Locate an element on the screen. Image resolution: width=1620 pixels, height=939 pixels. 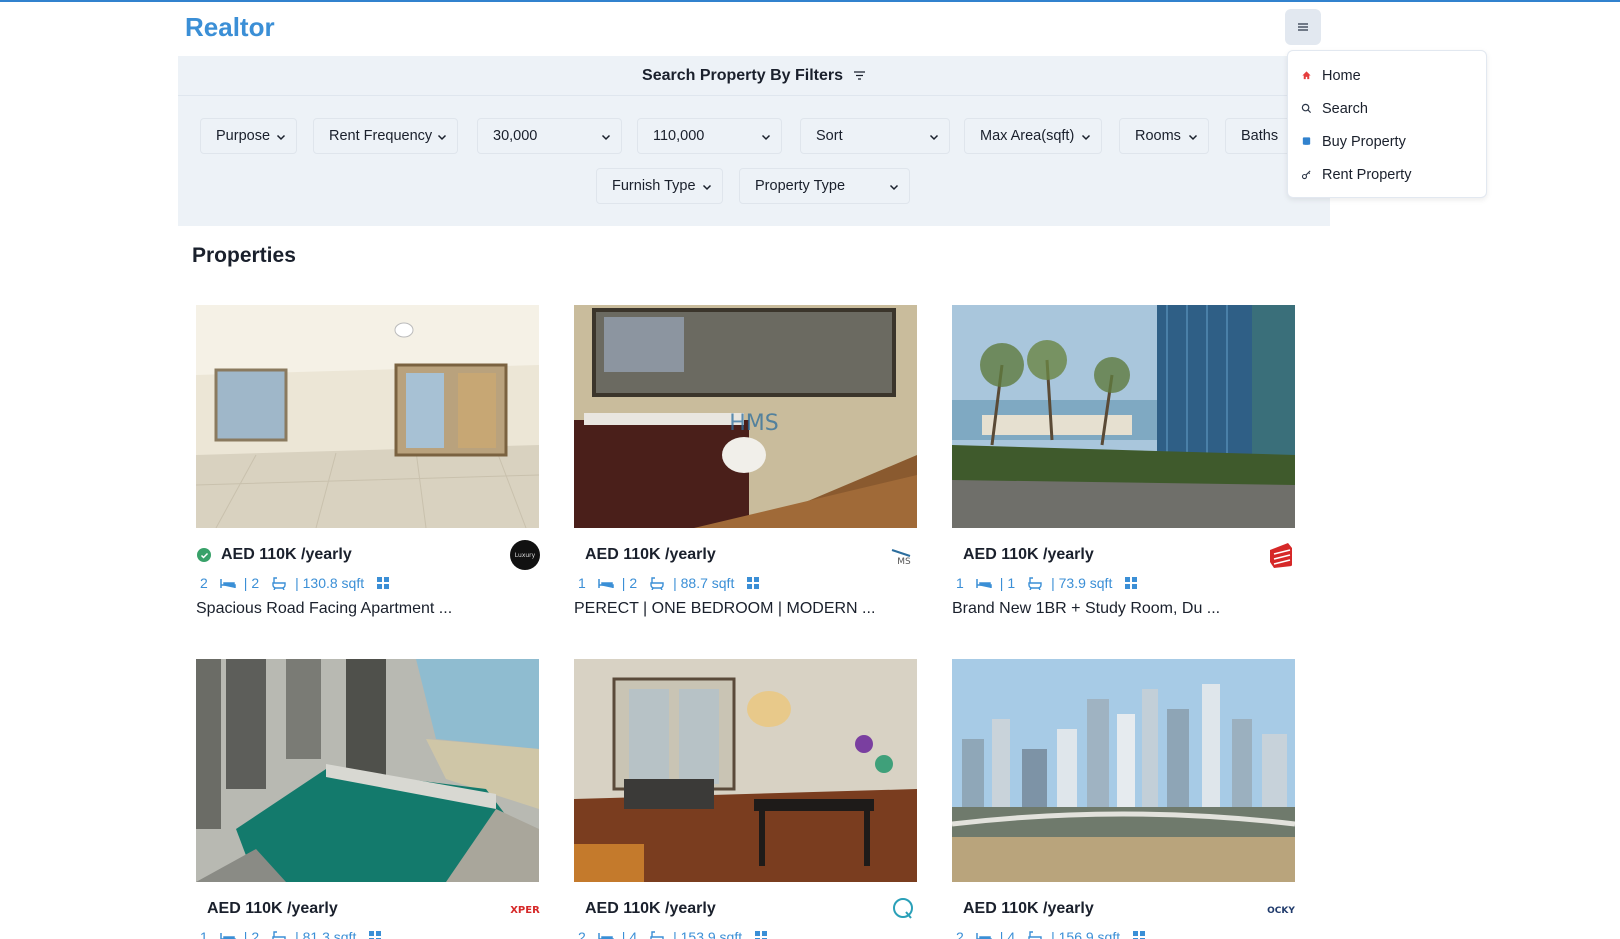
baths-count: | 1 is located at coordinates (1007, 583).